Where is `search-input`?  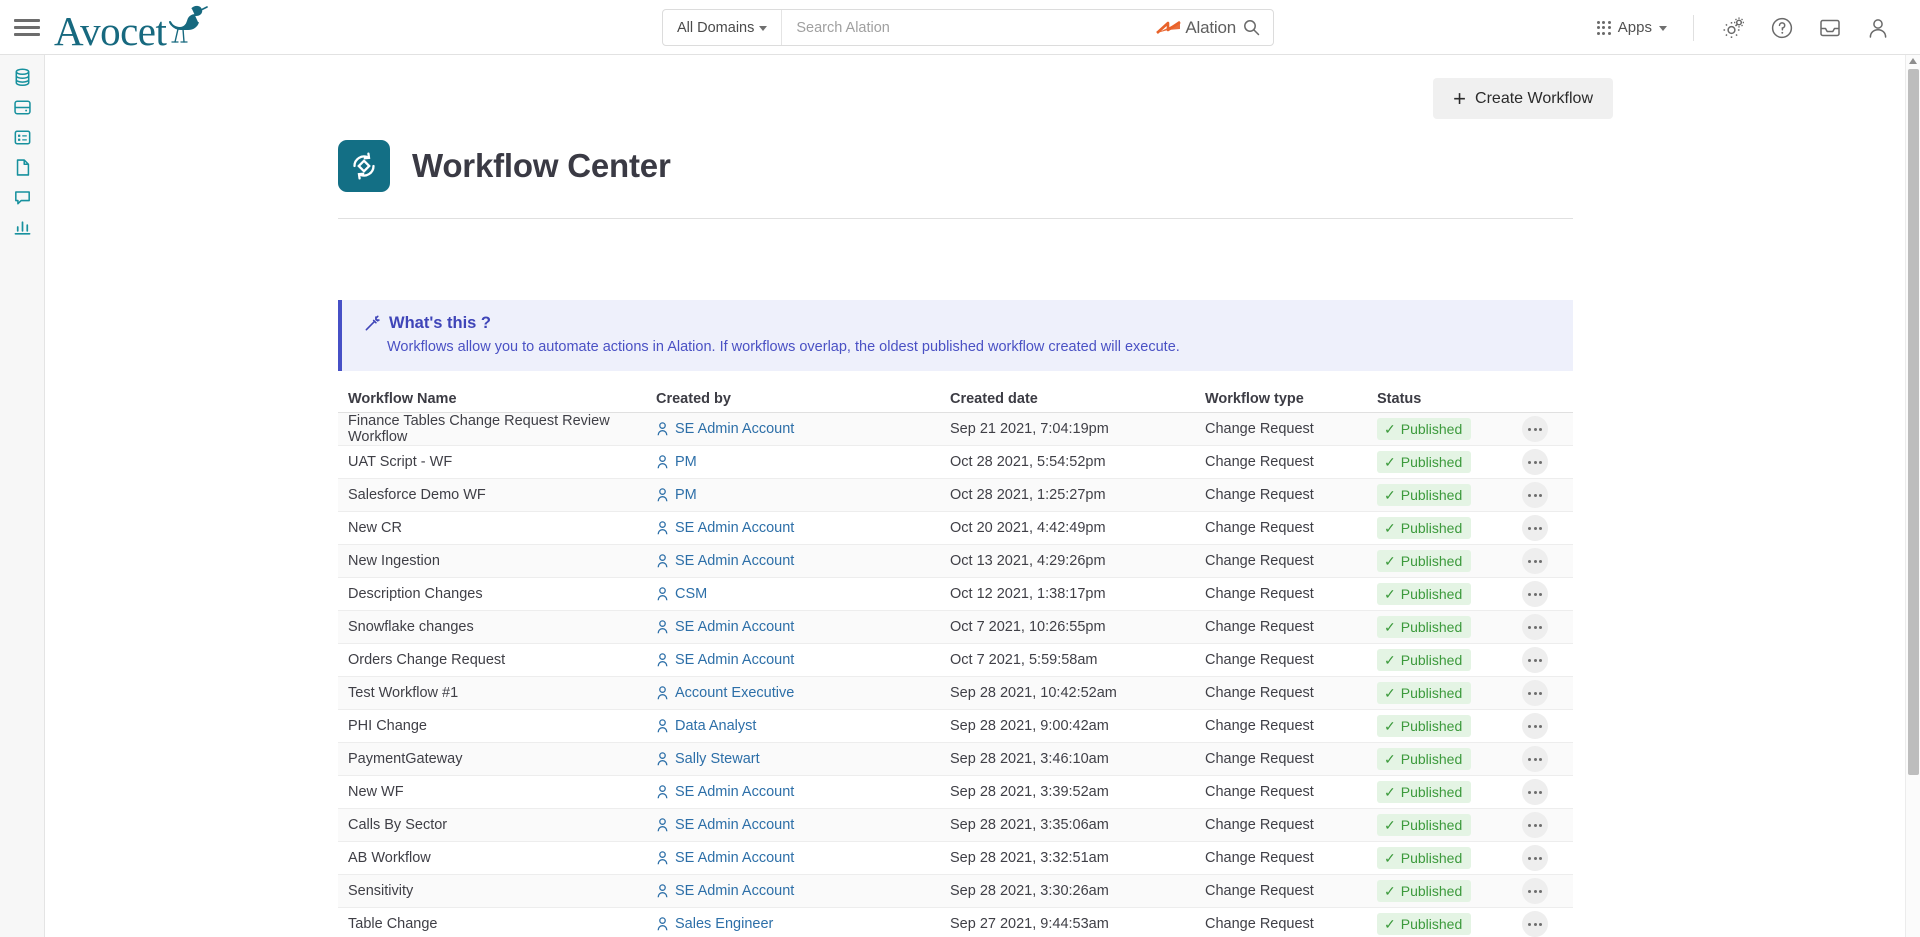 search-input is located at coordinates (969, 27).